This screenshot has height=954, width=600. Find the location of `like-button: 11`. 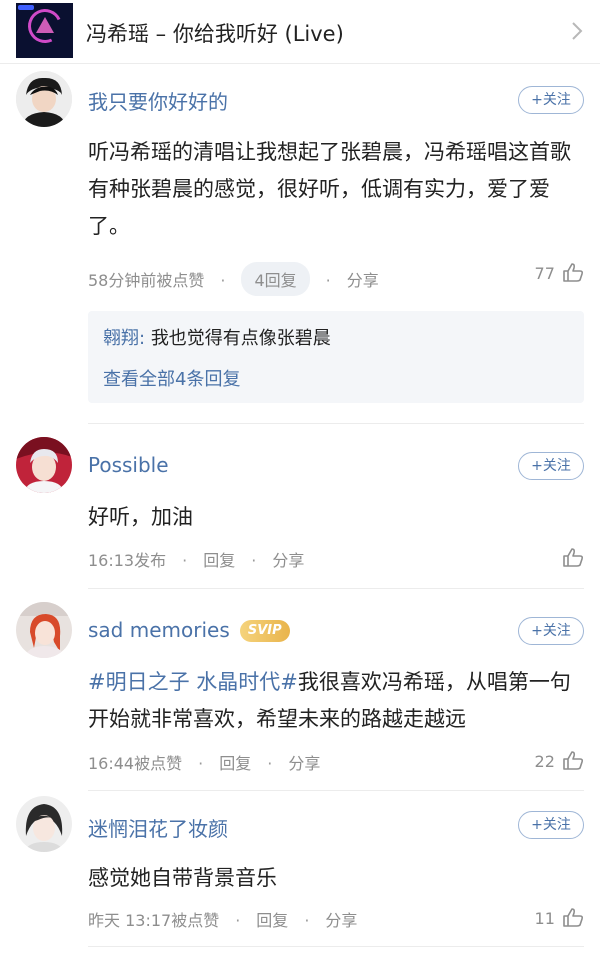

like-button: 11 is located at coordinates (559, 917).